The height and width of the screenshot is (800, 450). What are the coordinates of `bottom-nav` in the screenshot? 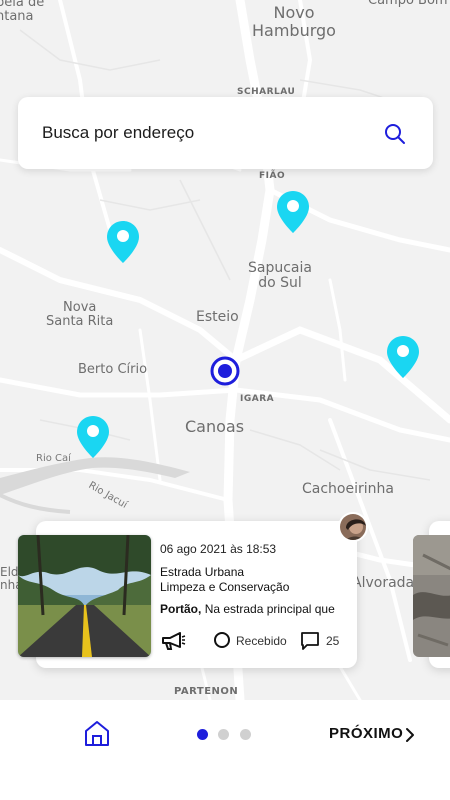 It's located at (225, 750).